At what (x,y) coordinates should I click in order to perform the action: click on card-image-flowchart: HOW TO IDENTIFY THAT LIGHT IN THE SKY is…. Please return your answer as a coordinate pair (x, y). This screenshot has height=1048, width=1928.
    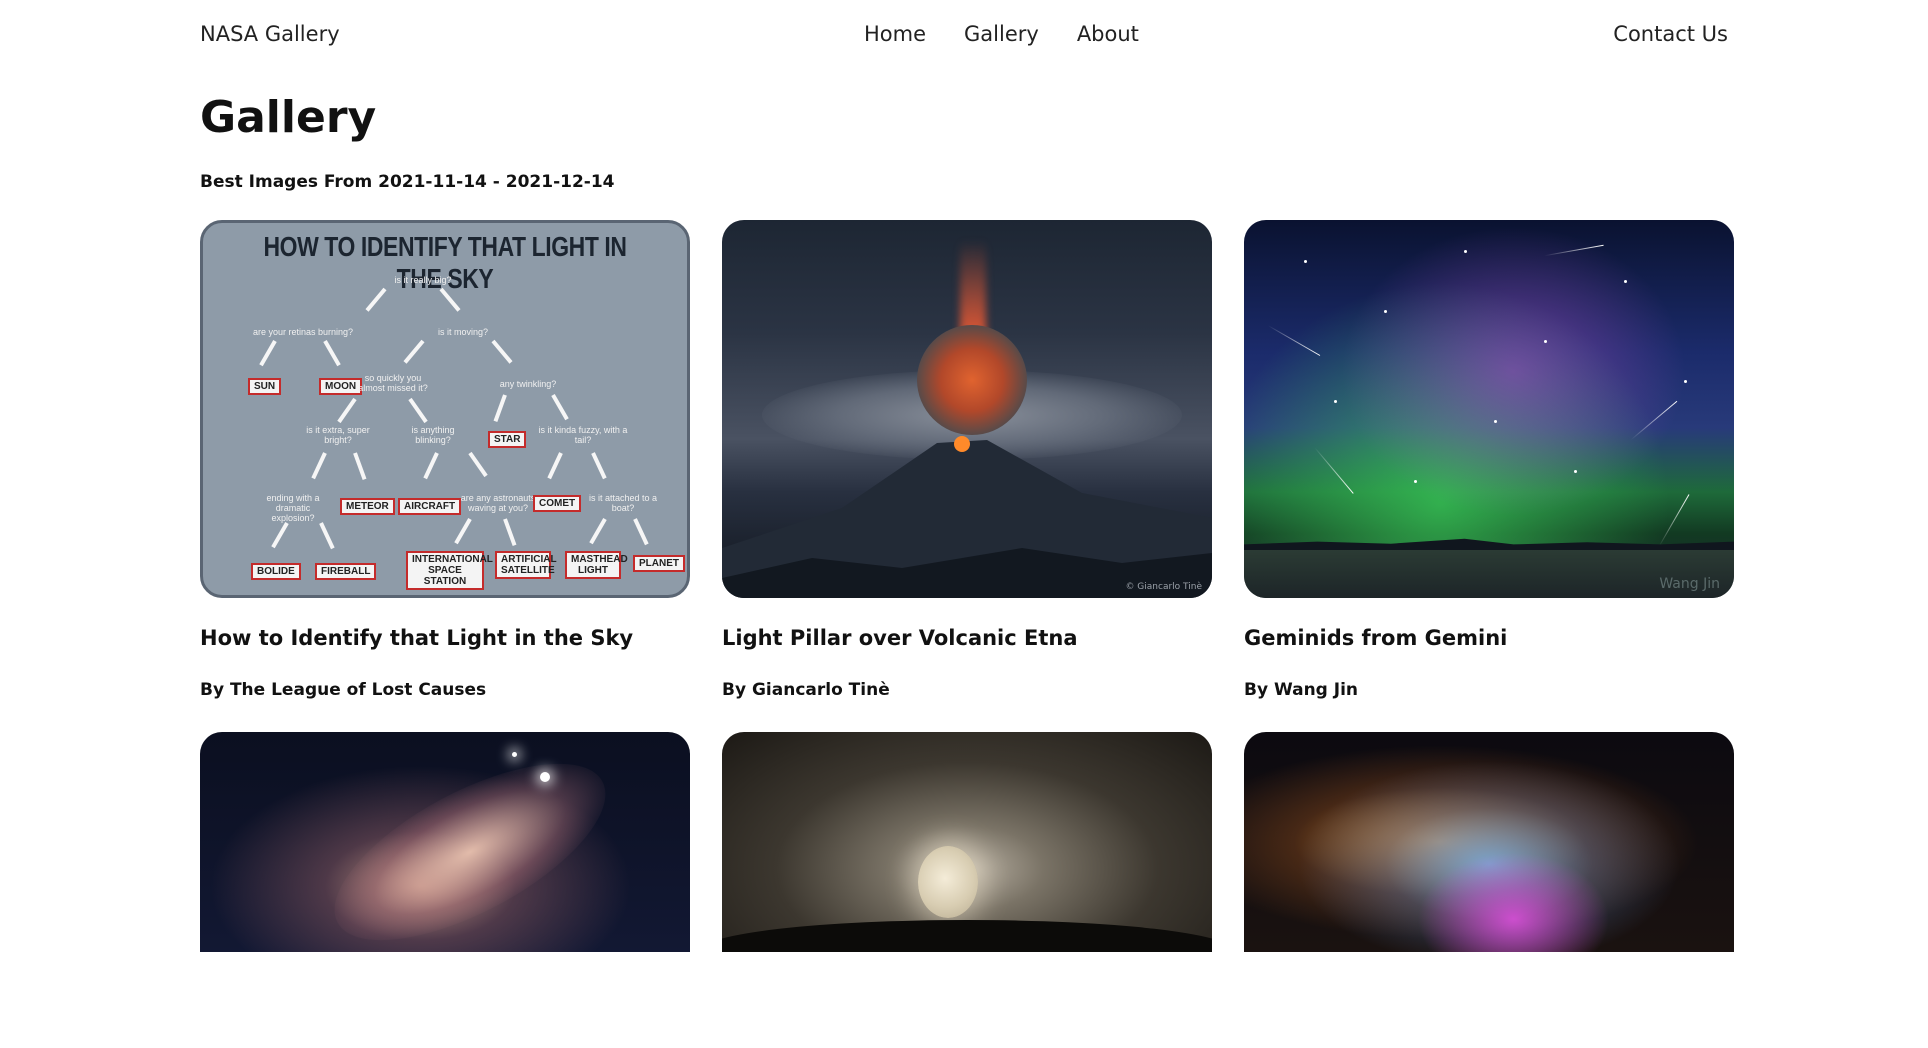
    Looking at the image, I should click on (445, 409).